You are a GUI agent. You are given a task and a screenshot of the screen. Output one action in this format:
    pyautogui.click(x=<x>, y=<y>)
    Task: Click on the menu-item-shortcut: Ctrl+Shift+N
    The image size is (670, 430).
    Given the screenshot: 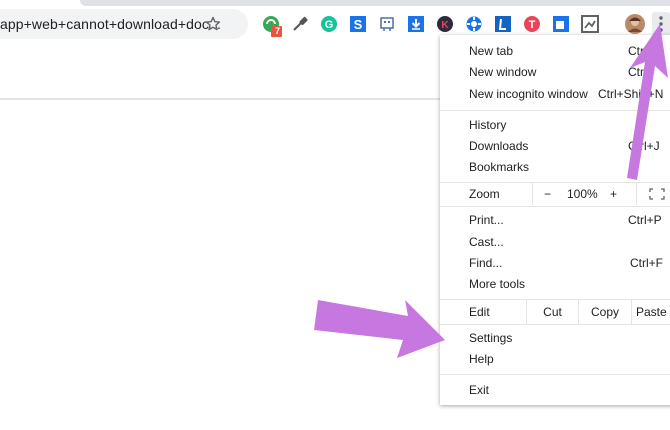 What is the action you would take?
    pyautogui.click(x=631, y=94)
    